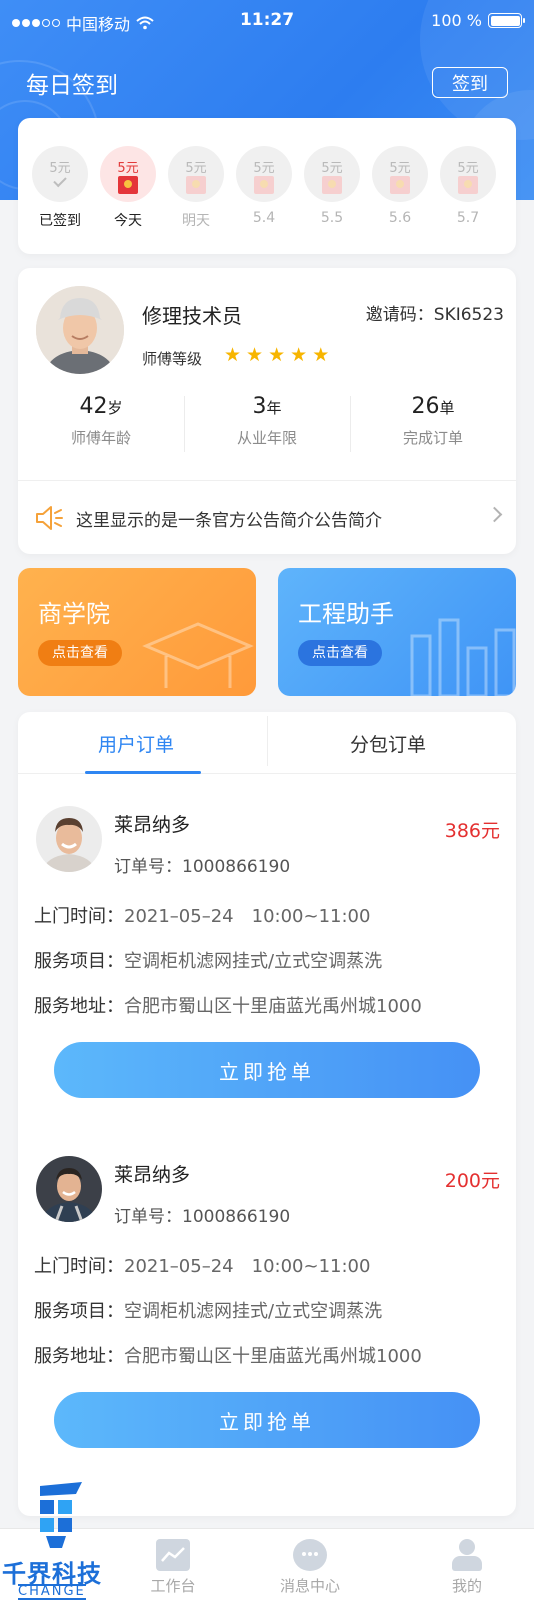 This screenshot has width=534, height=1600. I want to click on day-label: 5.4, so click(264, 218).